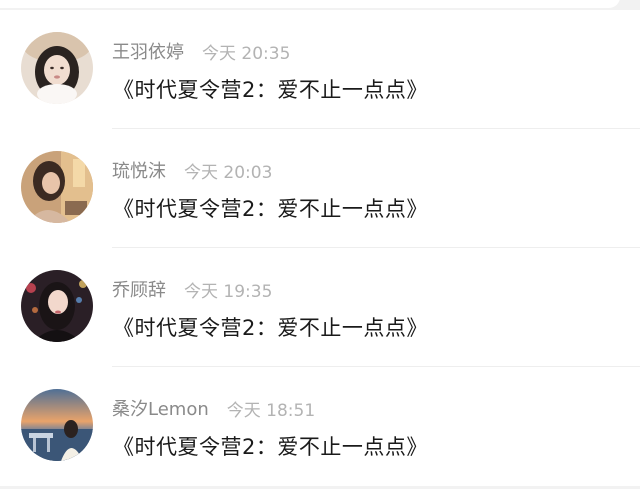  I want to click on comment-time: 今天 19:35, so click(228, 291).